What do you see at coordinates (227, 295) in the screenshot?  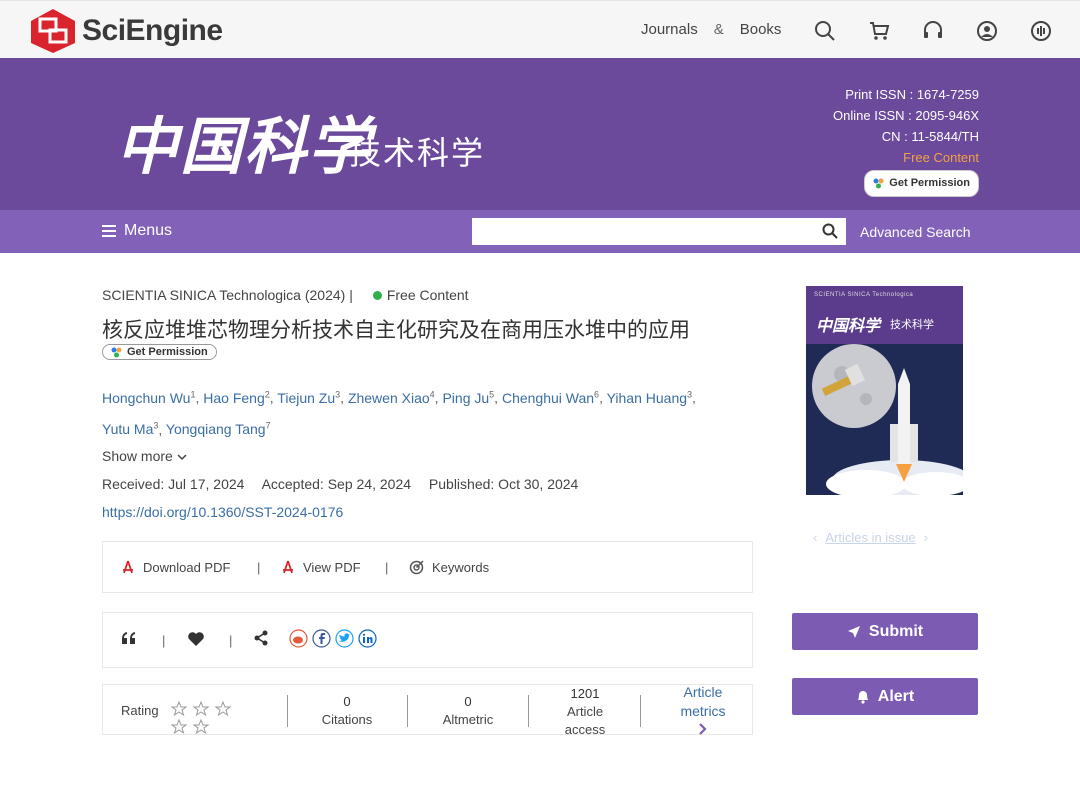 I see `journal-name: SCIENTIA SINICA Technologica (2024) |` at bounding box center [227, 295].